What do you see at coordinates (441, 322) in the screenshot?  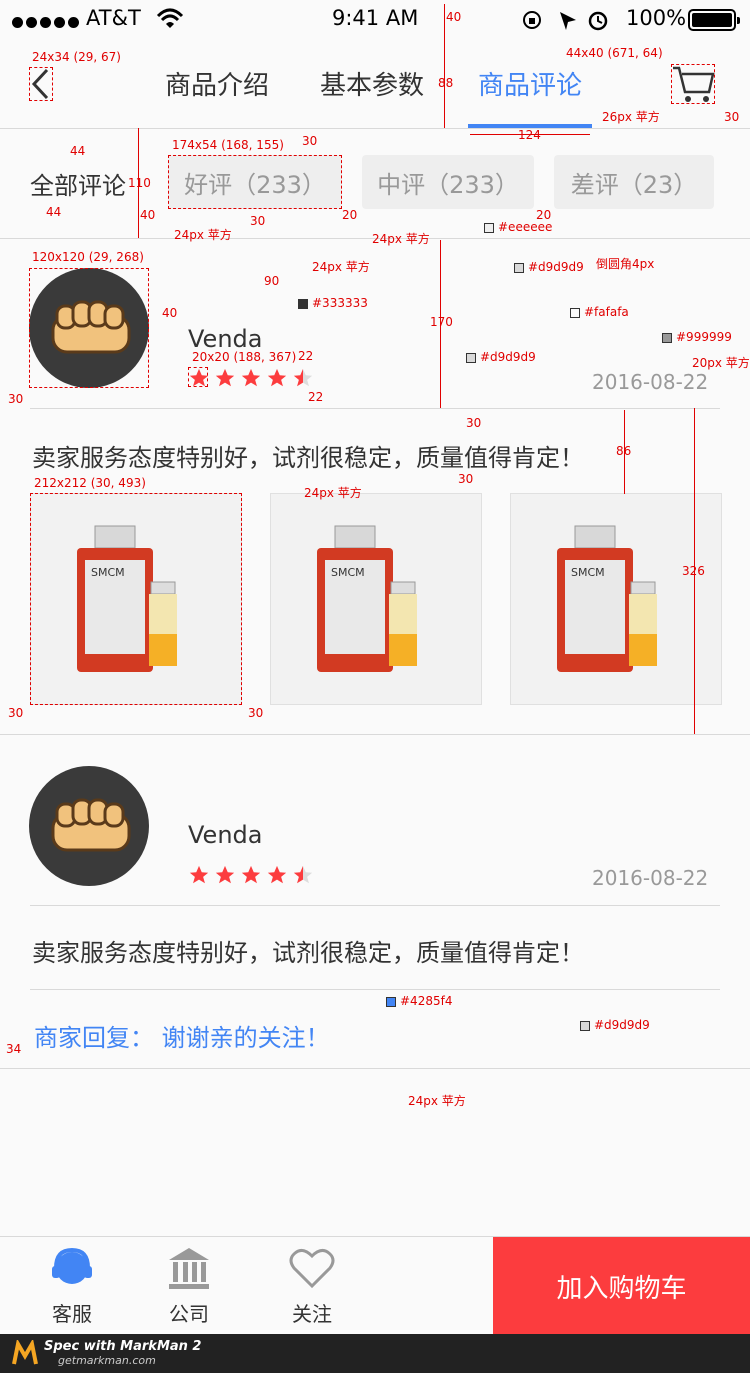 I see `spec-label: 170` at bounding box center [441, 322].